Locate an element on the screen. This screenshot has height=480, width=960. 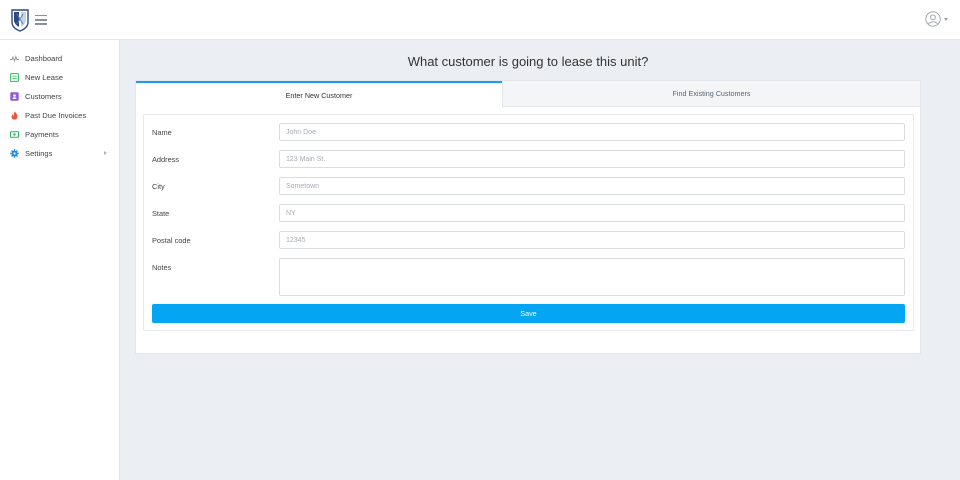
sidebar-item-dashboard: Dashboard is located at coordinates (59, 58).